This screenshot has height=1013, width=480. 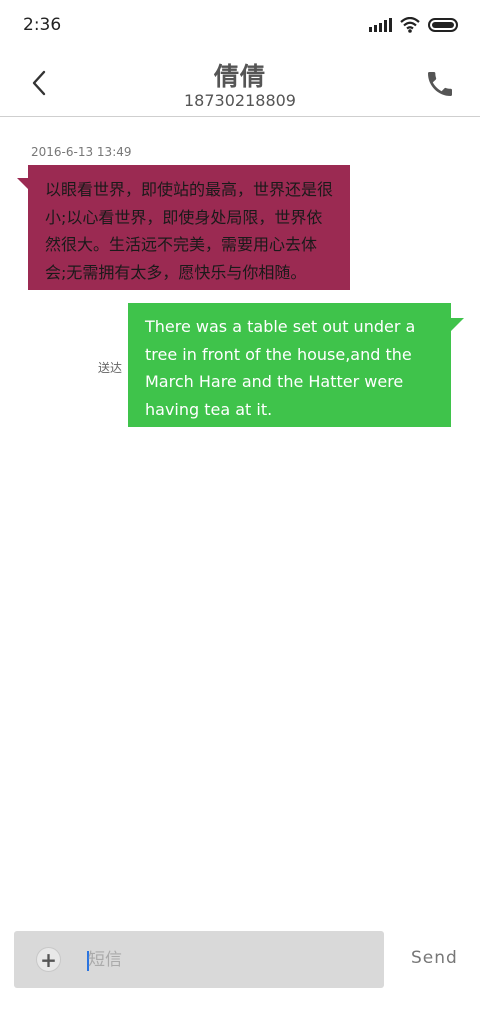 I want to click on status-bar: 2:36, so click(x=240, y=26).